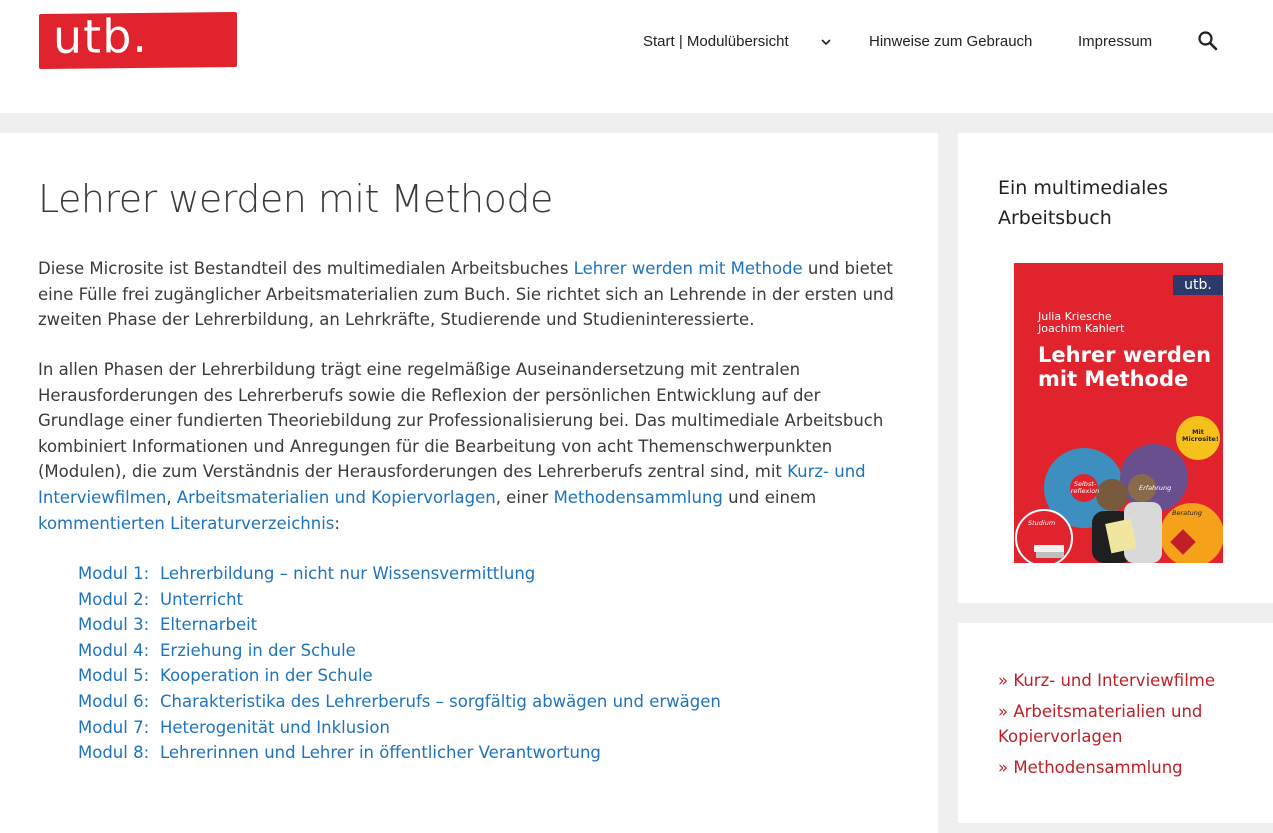 The image size is (1273, 833). What do you see at coordinates (119, 702) in the screenshot?
I see `module-number: Modul 6:` at bounding box center [119, 702].